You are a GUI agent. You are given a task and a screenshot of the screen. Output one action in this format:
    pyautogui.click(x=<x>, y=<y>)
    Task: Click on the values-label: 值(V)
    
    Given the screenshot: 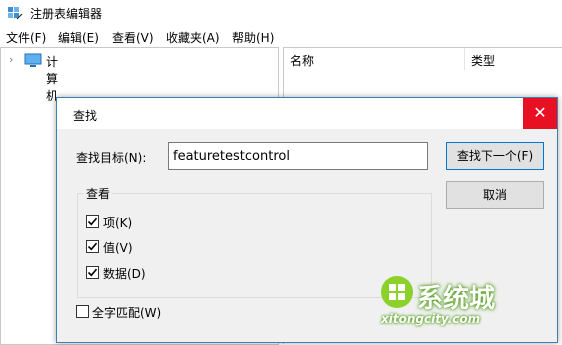 What is the action you would take?
    pyautogui.click(x=118, y=248)
    